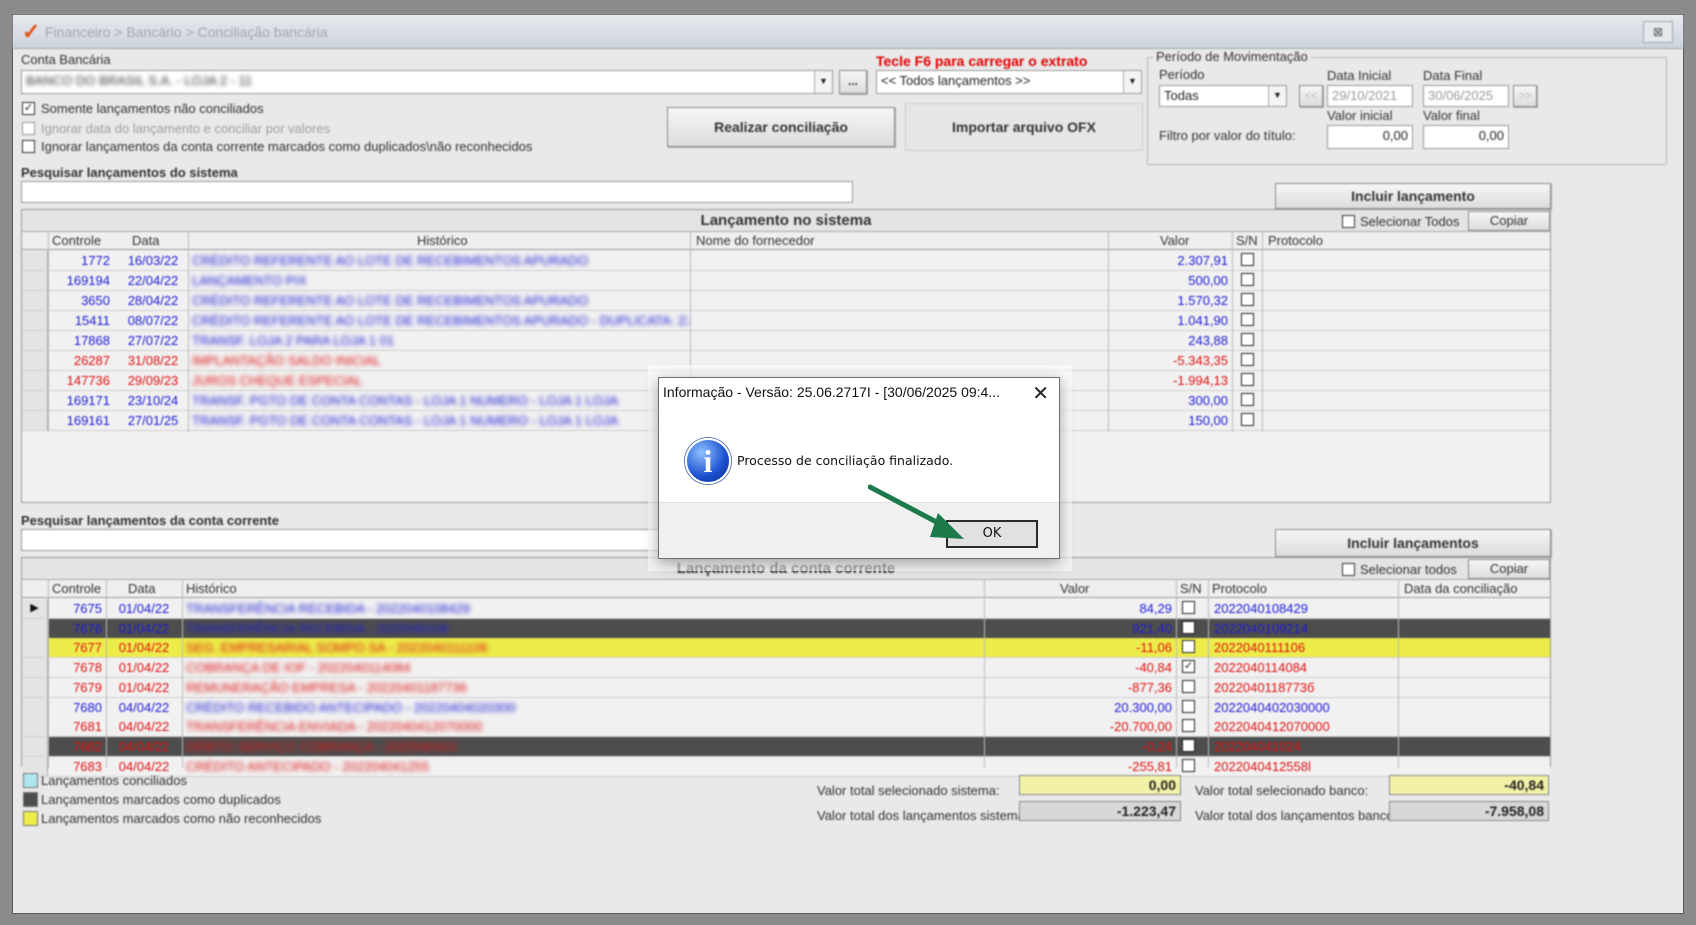 The image size is (1696, 925). Describe the element at coordinates (277, 380) in the screenshot. I see `cell-historico: JUROS CHEQUE ESPECIAL` at that location.